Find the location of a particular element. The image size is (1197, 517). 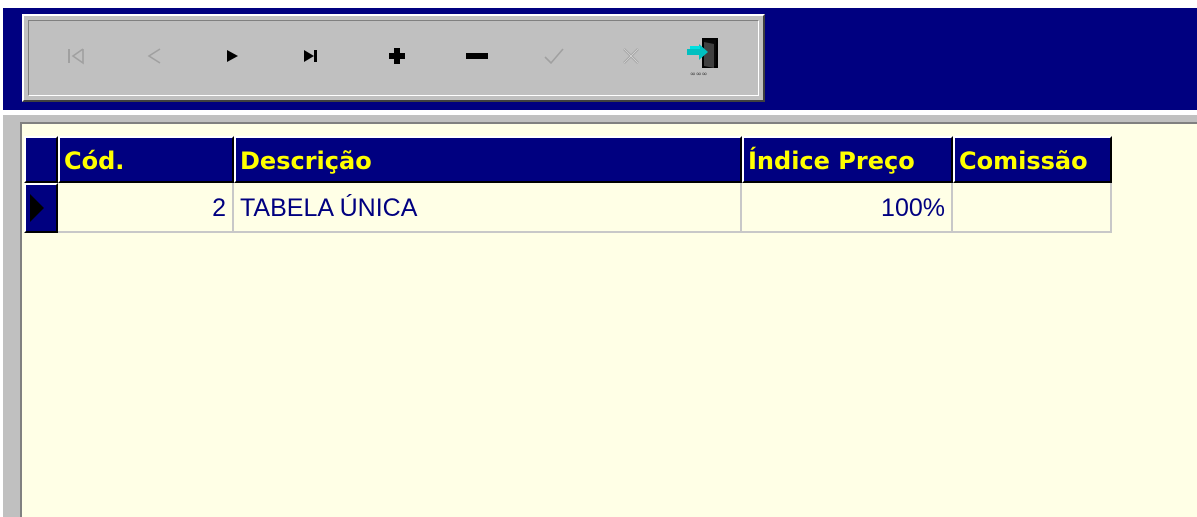

prior-record-icon is located at coordinates (154, 56).